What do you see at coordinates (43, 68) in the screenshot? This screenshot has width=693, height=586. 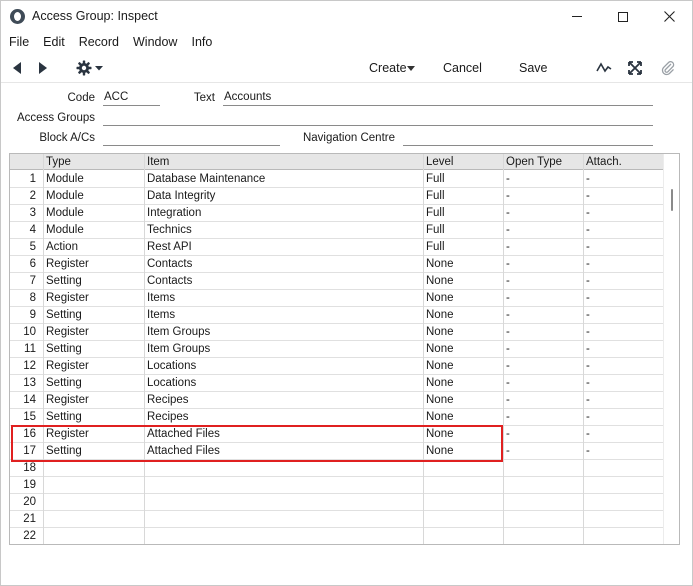 I see `forward-arrow-icon` at bounding box center [43, 68].